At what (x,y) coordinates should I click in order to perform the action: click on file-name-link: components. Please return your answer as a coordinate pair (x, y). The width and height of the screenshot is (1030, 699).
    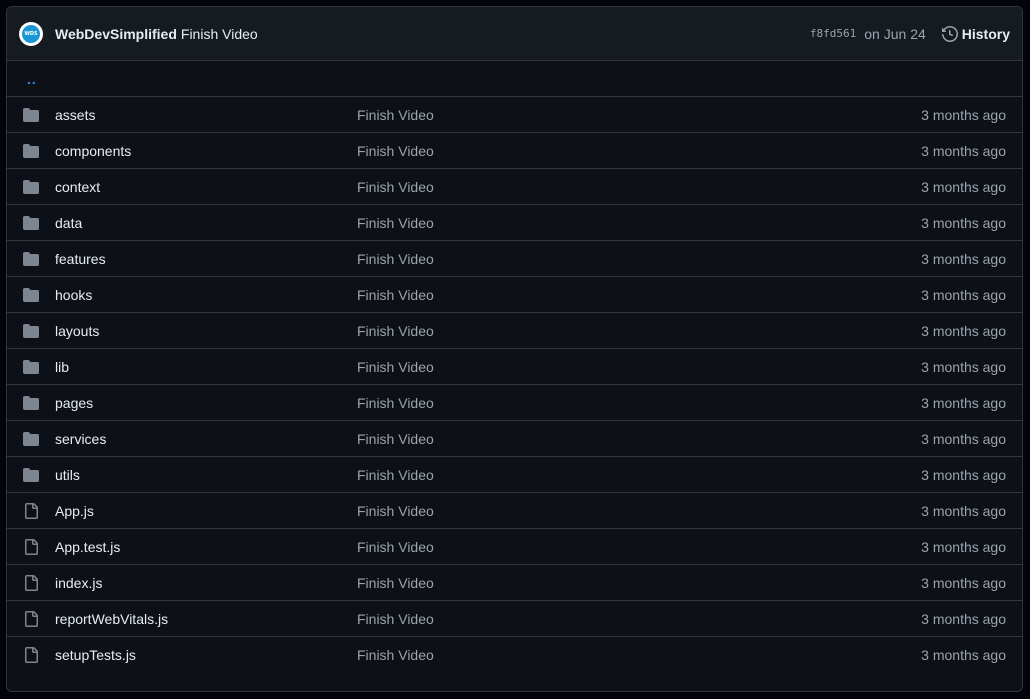
    Looking at the image, I should click on (206, 151).